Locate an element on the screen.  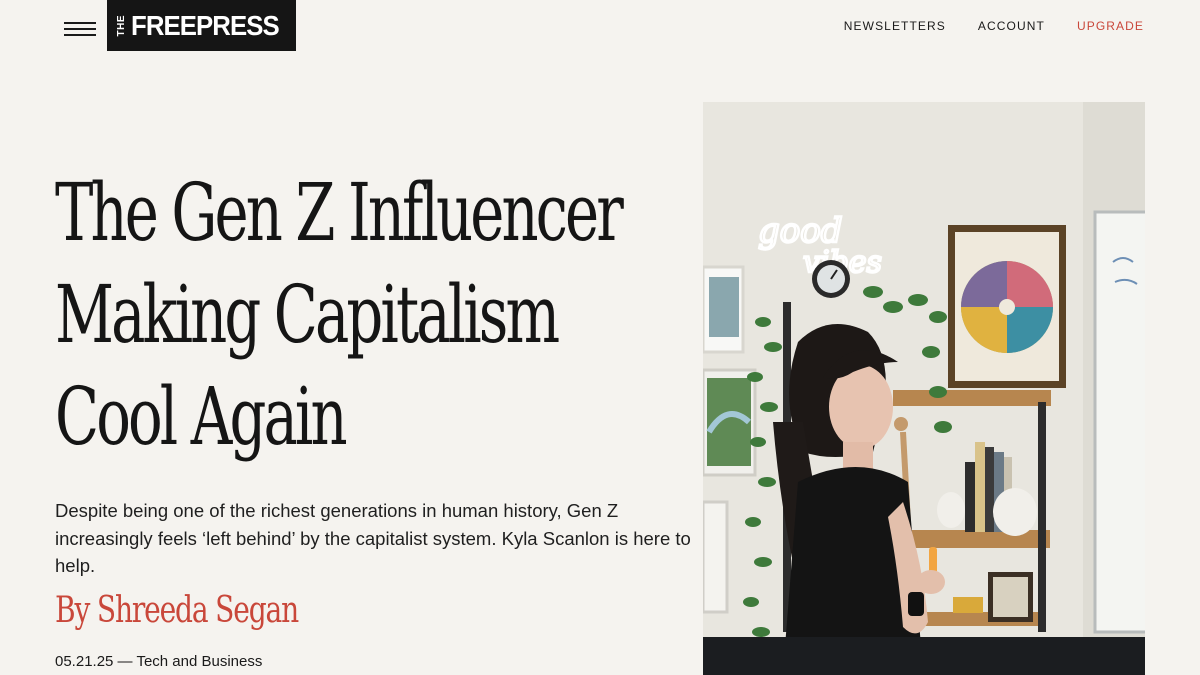
site-logo: THE FREEPRESS is located at coordinates (201, 25).